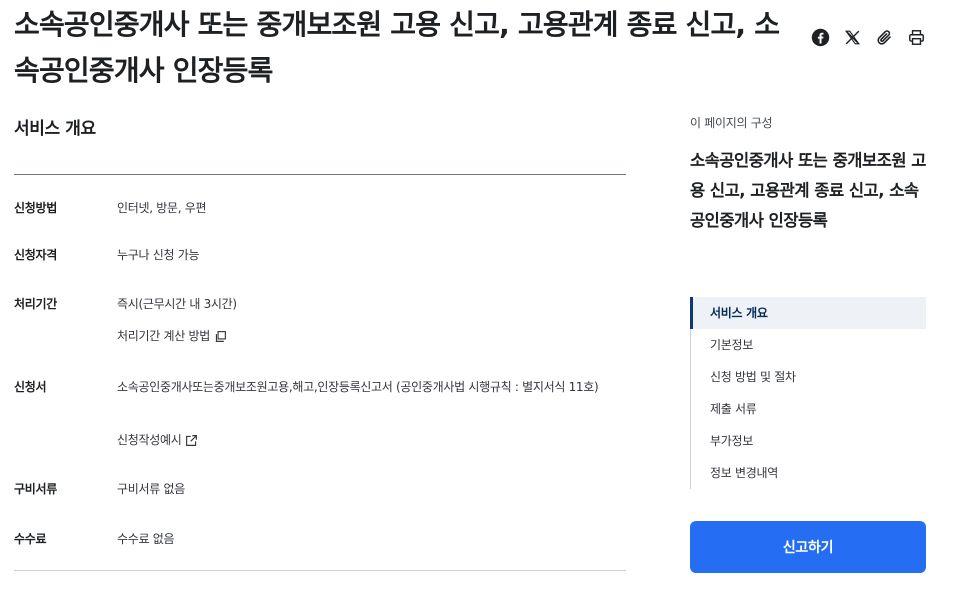 This screenshot has width=974, height=591. I want to click on info-value: 인터넷, 방문, 우편, so click(162, 208).